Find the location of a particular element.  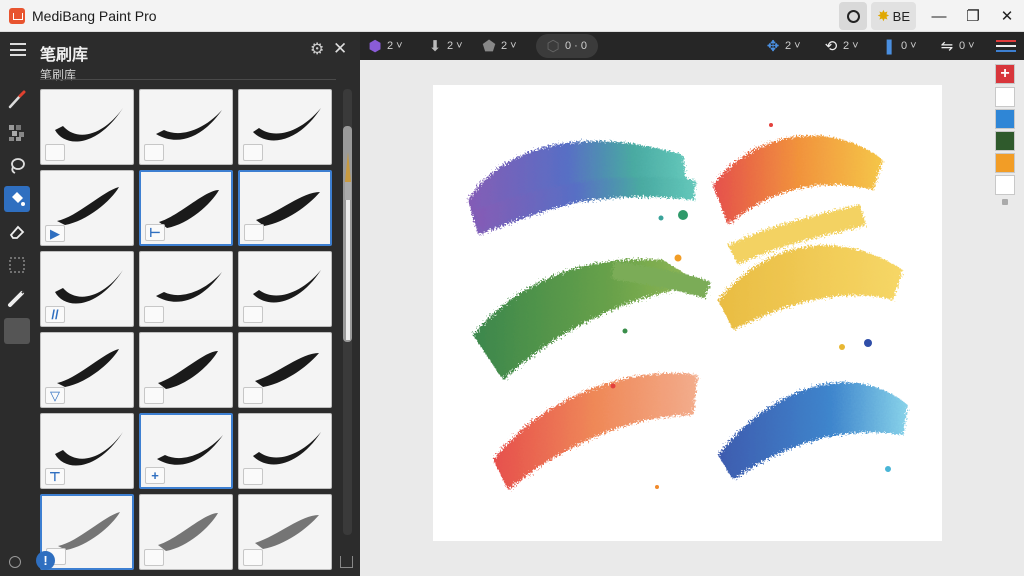

brush-tile: ⊤ is located at coordinates (87, 451).